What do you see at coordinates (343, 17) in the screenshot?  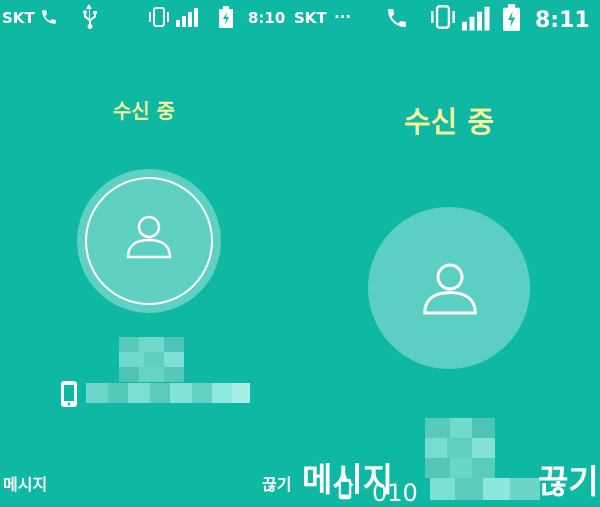 I see `status-more-dots: ···` at bounding box center [343, 17].